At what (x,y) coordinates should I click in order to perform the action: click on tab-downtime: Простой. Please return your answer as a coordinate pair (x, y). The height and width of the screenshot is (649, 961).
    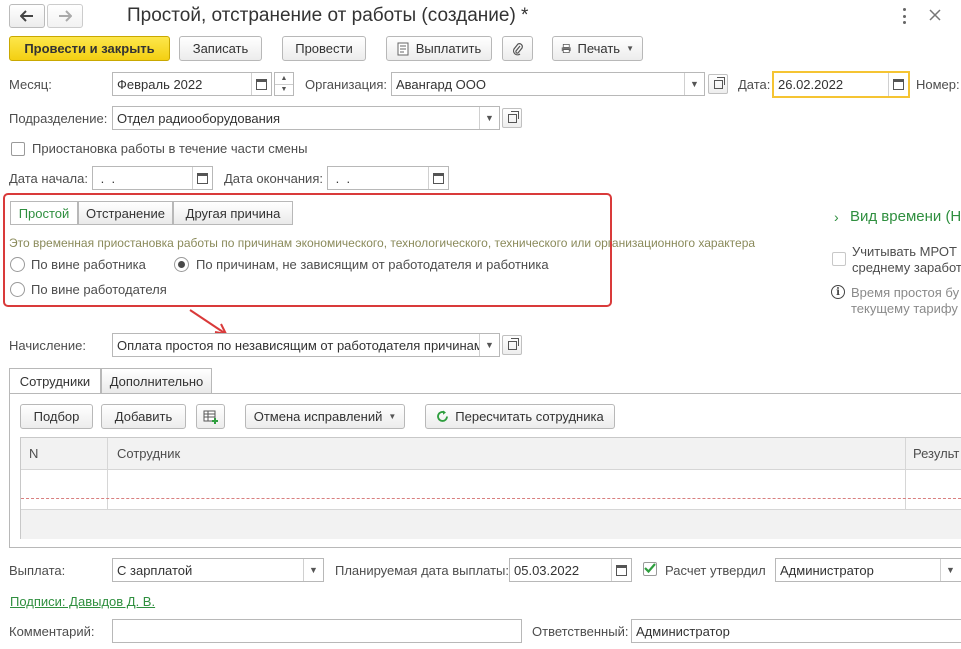
    Looking at the image, I should click on (44, 213).